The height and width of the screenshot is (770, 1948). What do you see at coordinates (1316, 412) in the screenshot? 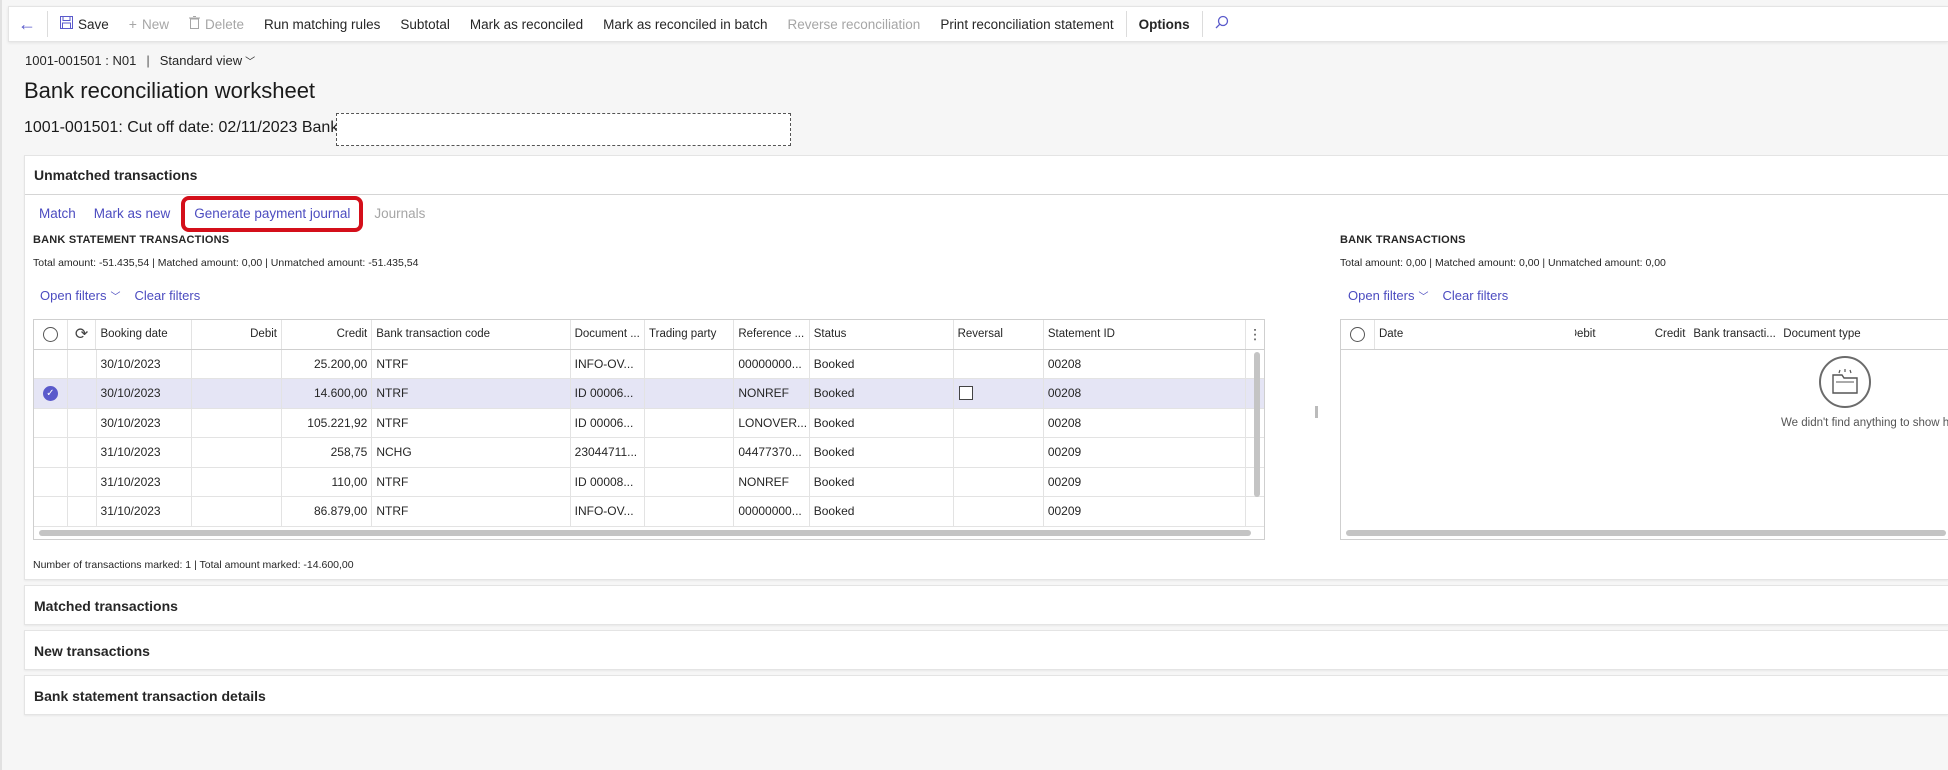
I see `pane-splitter-handle` at bounding box center [1316, 412].